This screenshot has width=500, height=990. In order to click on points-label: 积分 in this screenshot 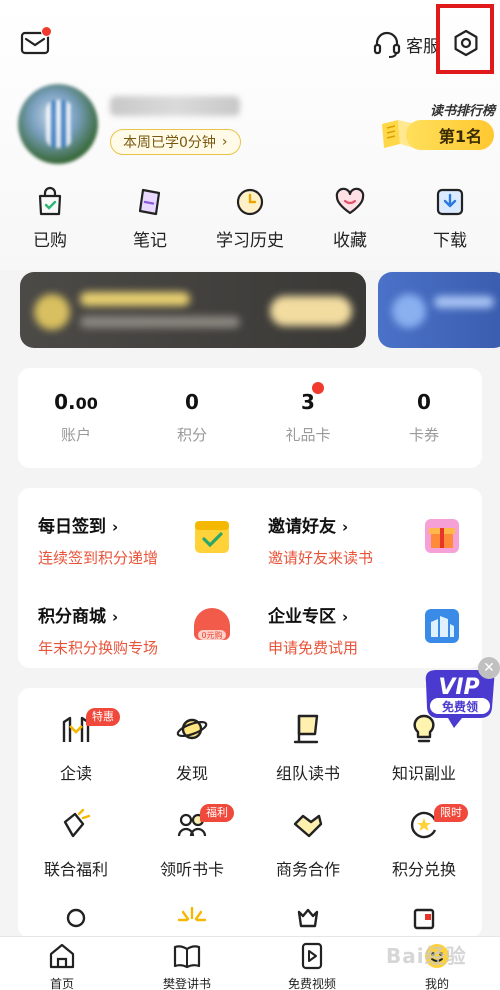, I will do `click(191, 435)`.